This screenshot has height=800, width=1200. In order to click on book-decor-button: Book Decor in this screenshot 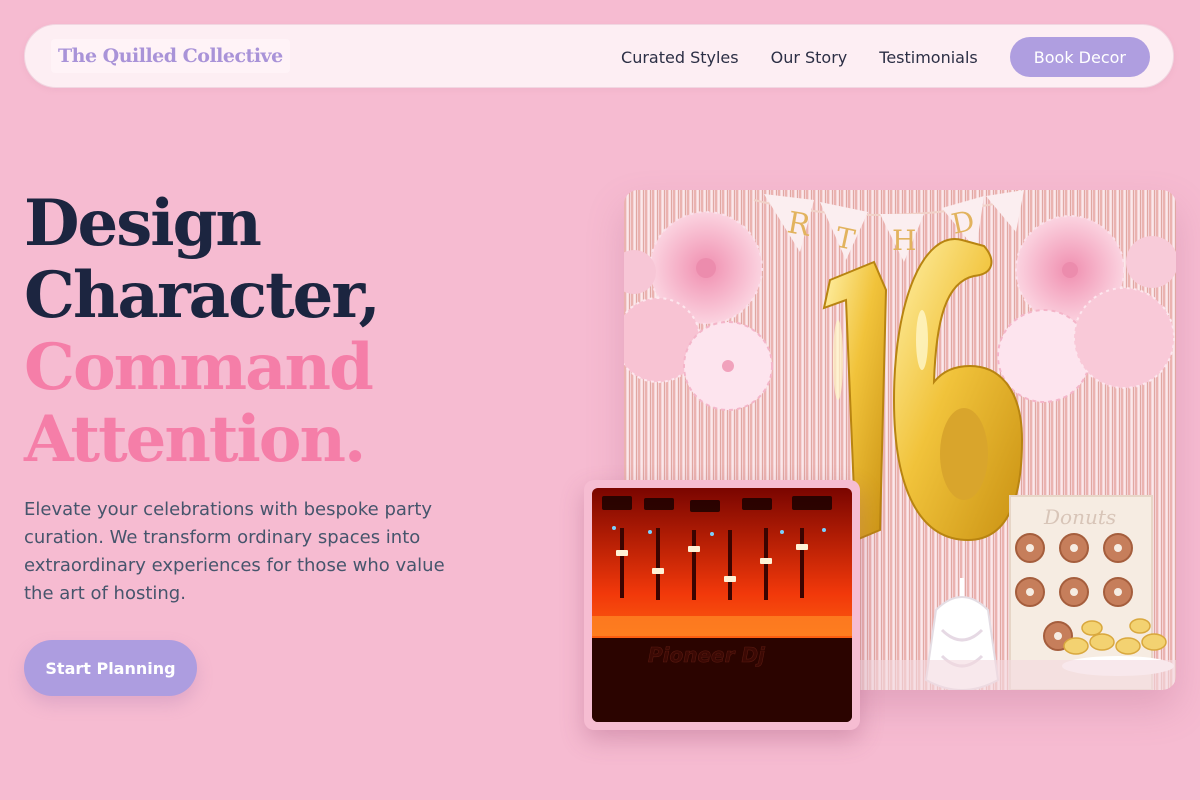, I will do `click(1079, 57)`.